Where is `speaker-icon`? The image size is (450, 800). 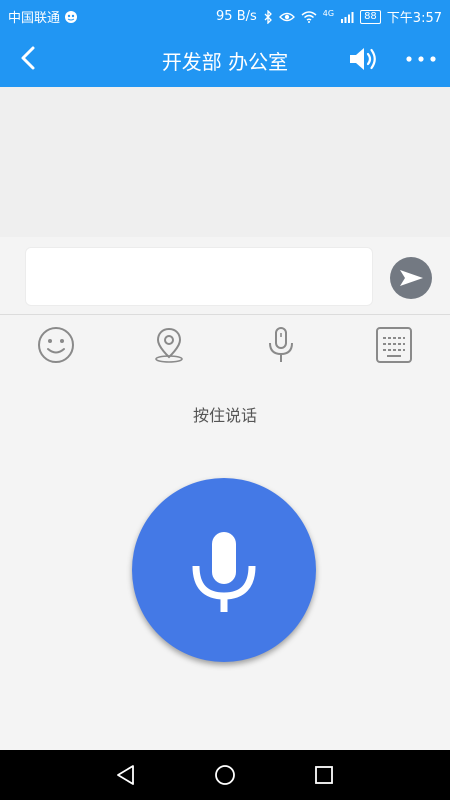 speaker-icon is located at coordinates (364, 59).